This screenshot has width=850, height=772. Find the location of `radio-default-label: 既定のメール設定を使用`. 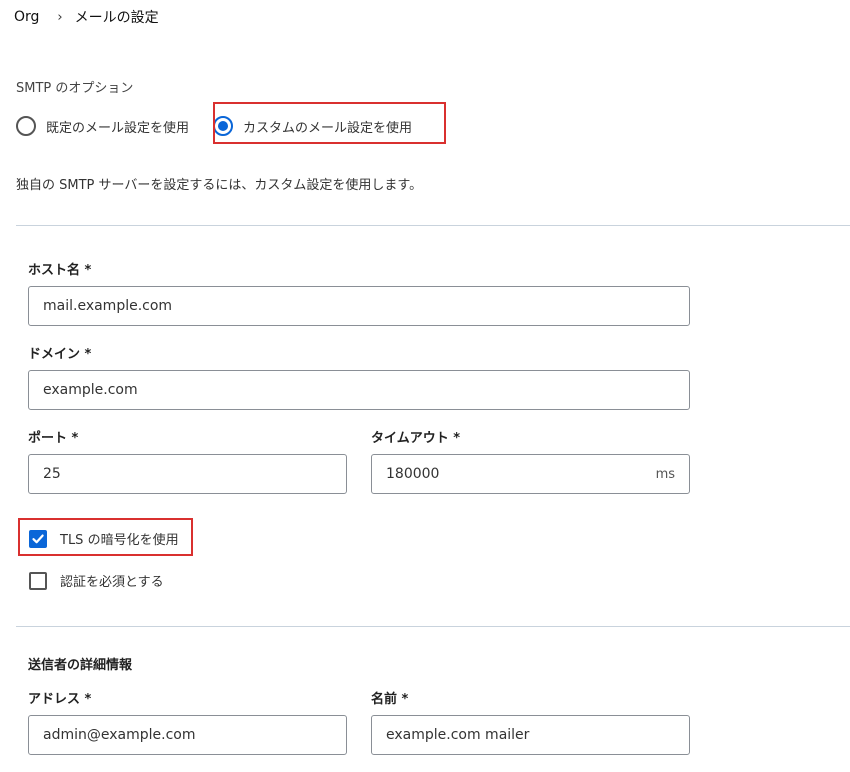

radio-default-label: 既定のメール設定を使用 is located at coordinates (118, 128).